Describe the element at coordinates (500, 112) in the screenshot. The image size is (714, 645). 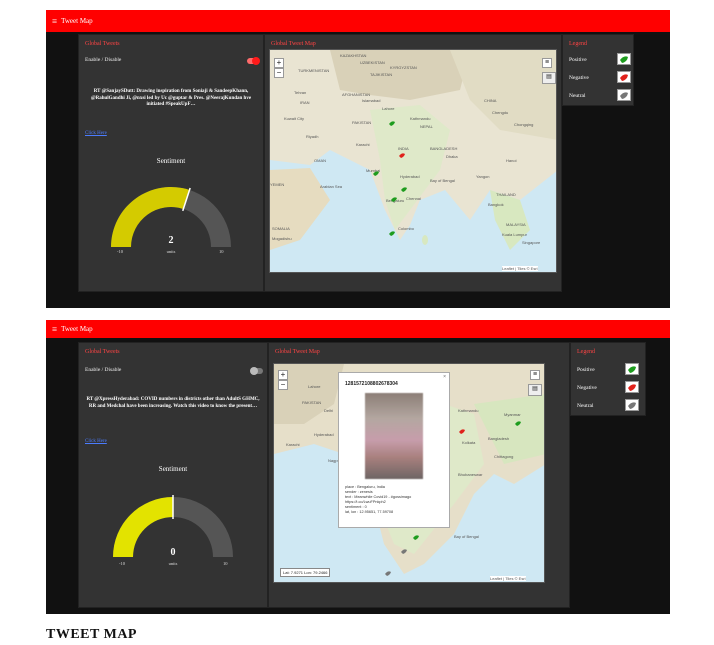
I see `map-label: Chengdu` at that location.